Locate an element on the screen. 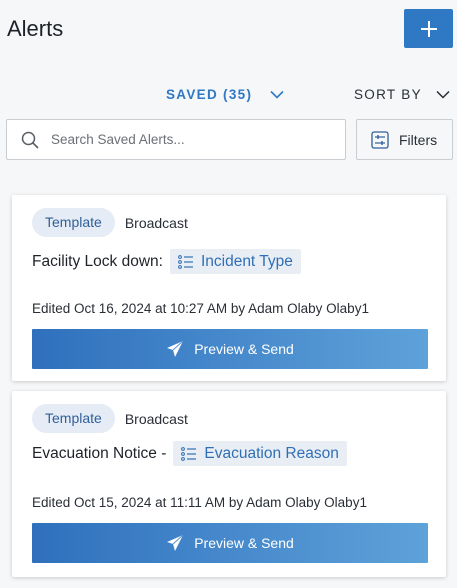  filters-button: Filters is located at coordinates (404, 139).